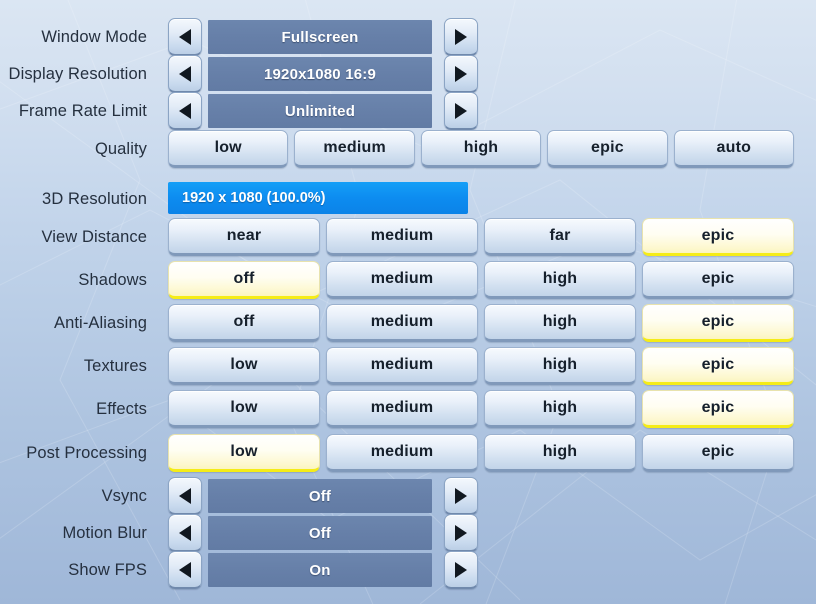 The image size is (816, 604). I want to click on settings-row-window-mode: Window Mode Fullscreen, so click(408, 37).